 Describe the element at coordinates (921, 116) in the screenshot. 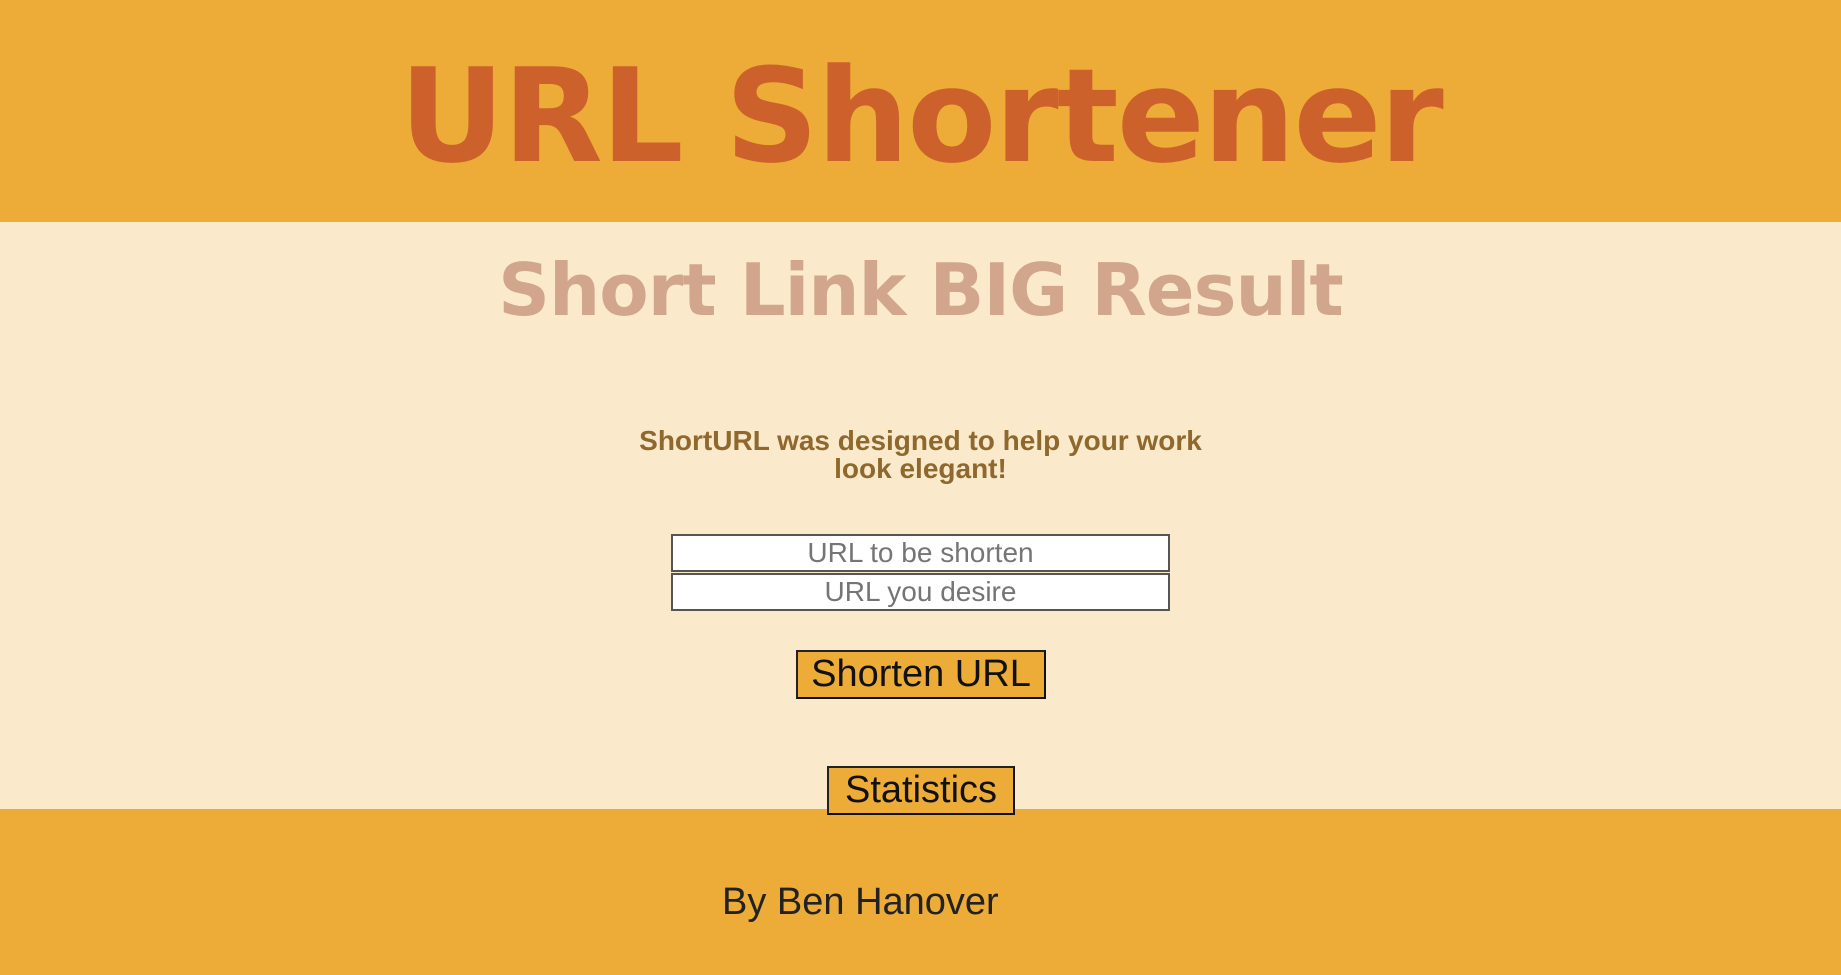

I see `site-title: URL Shortener` at that location.